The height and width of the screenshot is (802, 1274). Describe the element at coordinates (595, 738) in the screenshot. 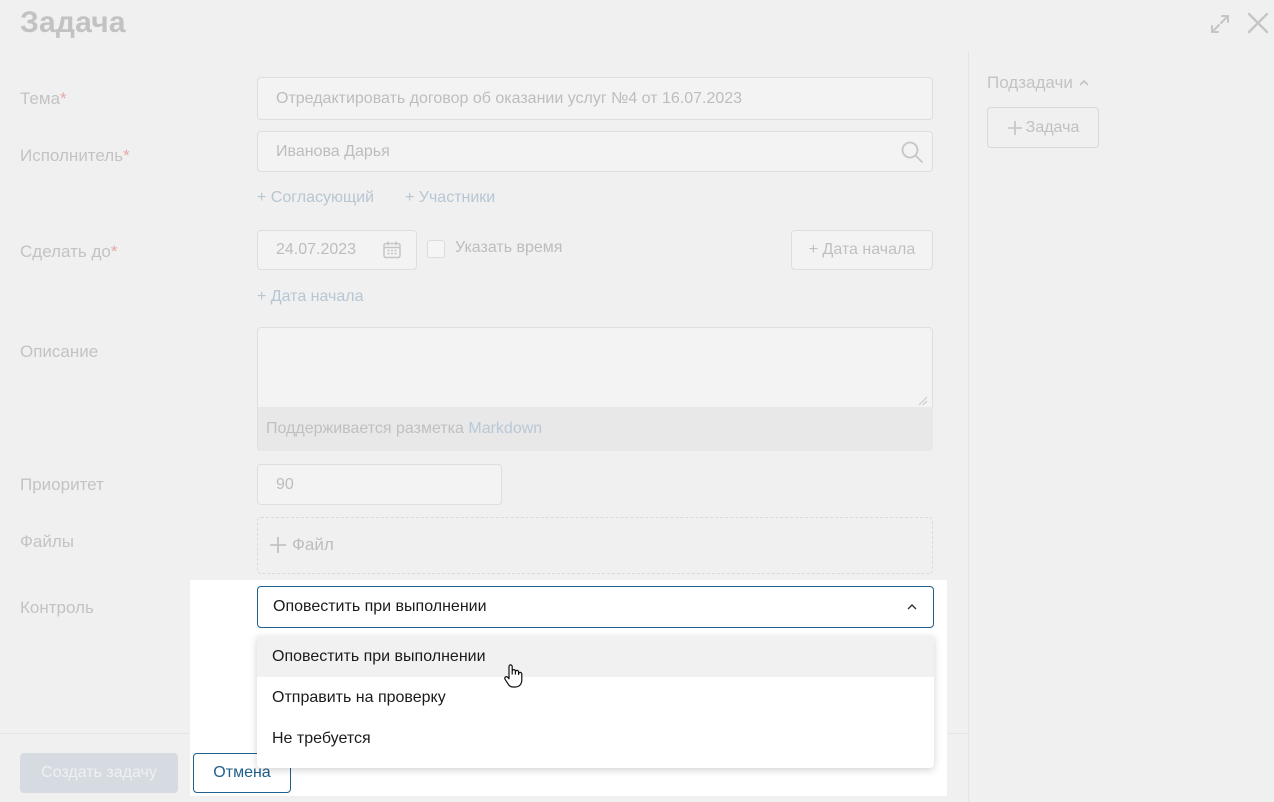

I see `control-option-none: Не требуется` at that location.